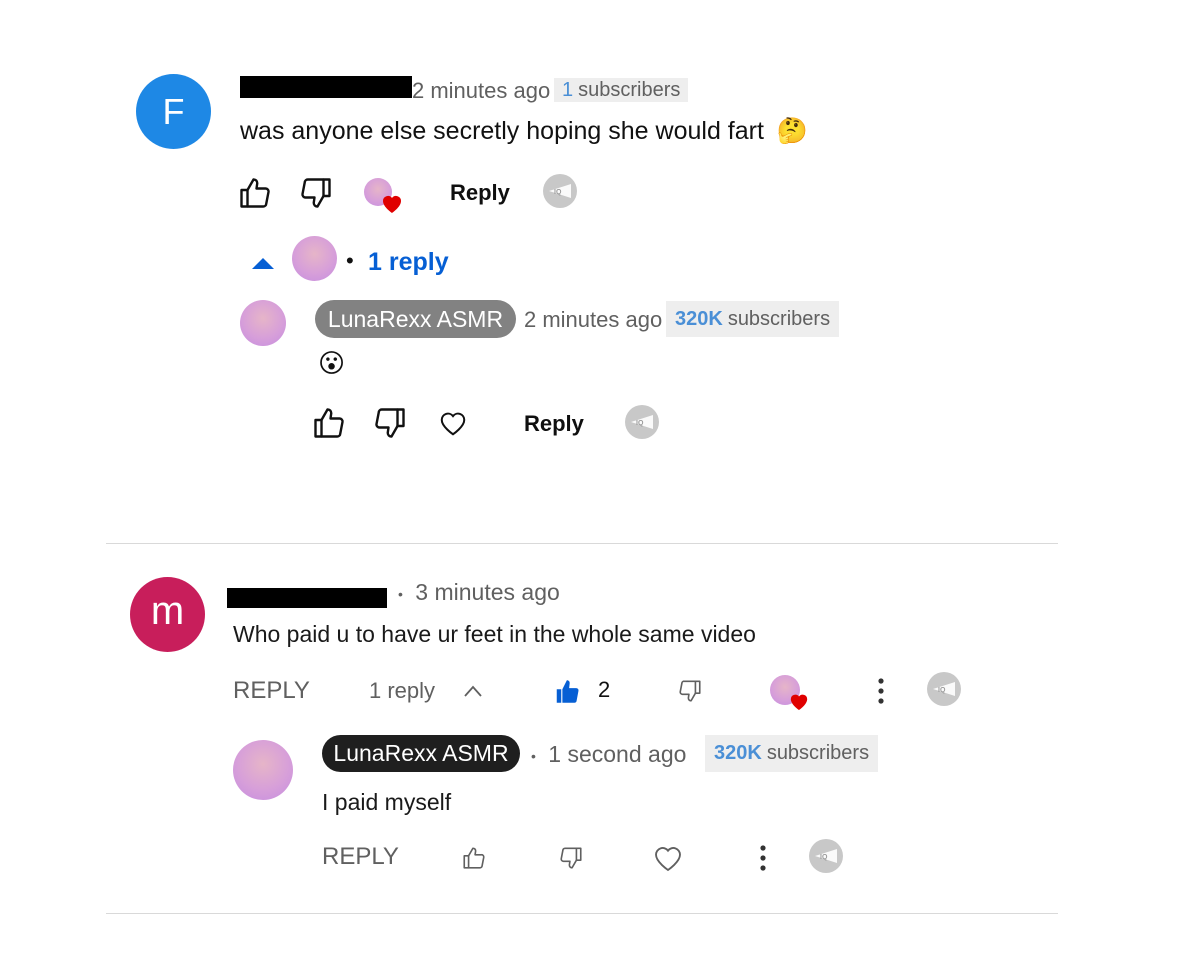 The height and width of the screenshot is (953, 1200). Describe the element at coordinates (263, 263) in the screenshot. I see `caret-up-icon` at that location.